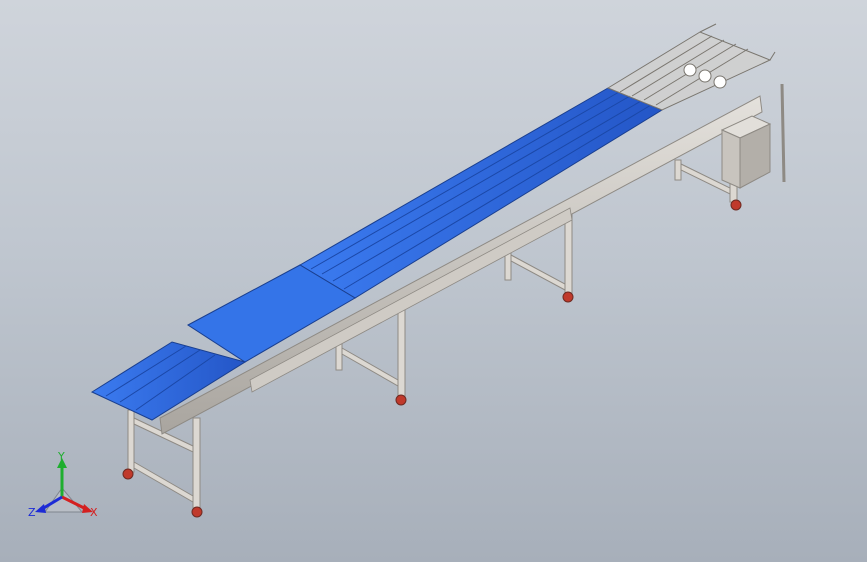 Image resolution: width=867 pixels, height=562 pixels. Describe the element at coordinates (40, 508) in the screenshot. I see `z-axis-arrow-icon` at that location.